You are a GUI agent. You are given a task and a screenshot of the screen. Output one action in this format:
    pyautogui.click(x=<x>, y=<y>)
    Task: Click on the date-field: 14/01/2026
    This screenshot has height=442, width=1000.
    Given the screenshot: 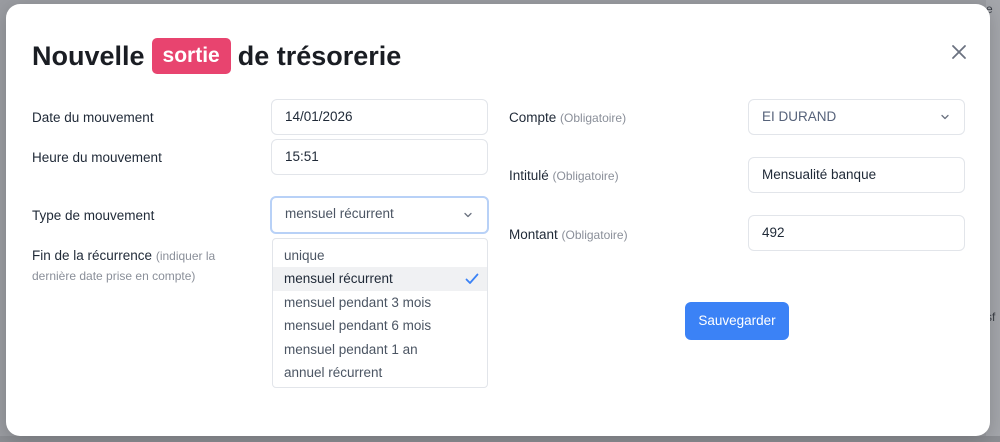 What is the action you would take?
    pyautogui.click(x=379, y=117)
    